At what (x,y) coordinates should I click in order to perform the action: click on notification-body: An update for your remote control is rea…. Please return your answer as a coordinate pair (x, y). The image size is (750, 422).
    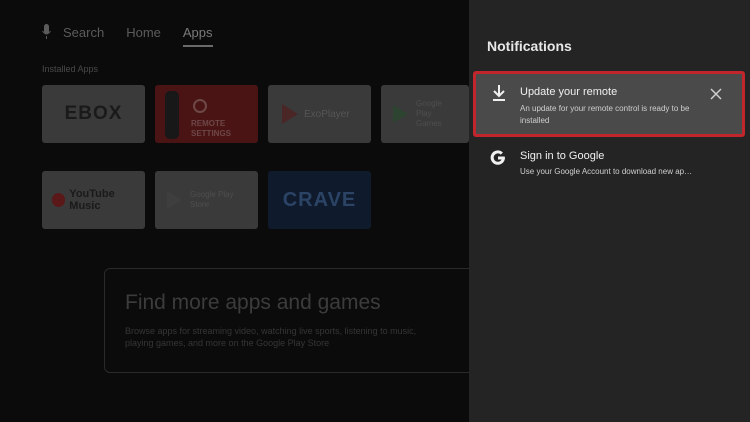
    Looking at the image, I should click on (605, 114).